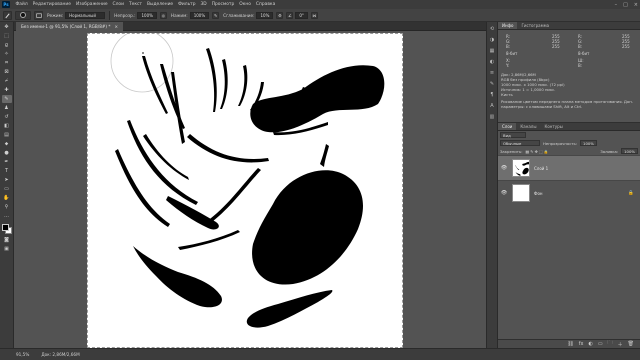 The image size is (640, 360). I want to click on swatches-panel-button: ▦, so click(492, 51).